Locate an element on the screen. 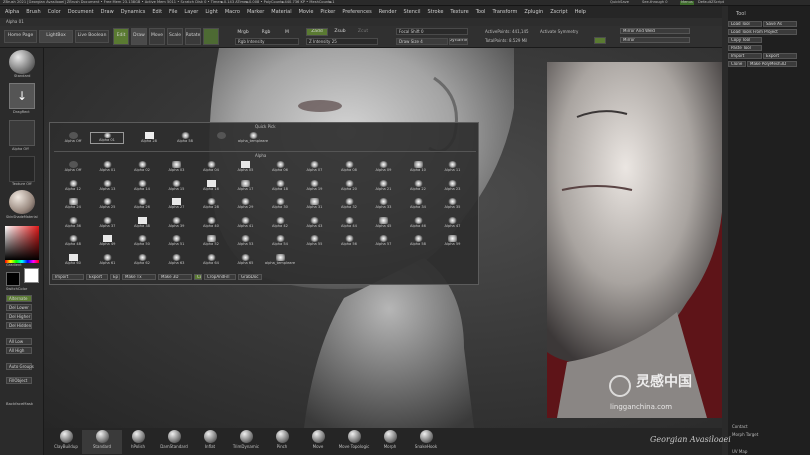 The image size is (810, 455). alpha-item: Alpha 35 is located at coordinates (453, 204).